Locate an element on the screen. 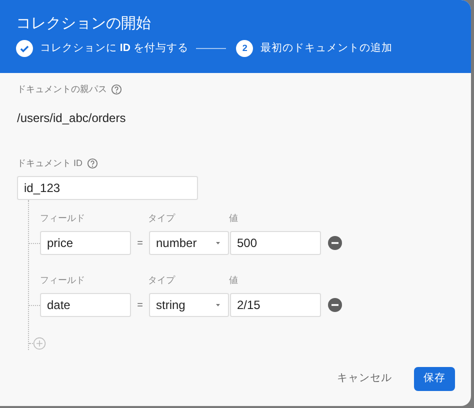 The width and height of the screenshot is (474, 408). dropdown-value: number is located at coordinates (176, 243).